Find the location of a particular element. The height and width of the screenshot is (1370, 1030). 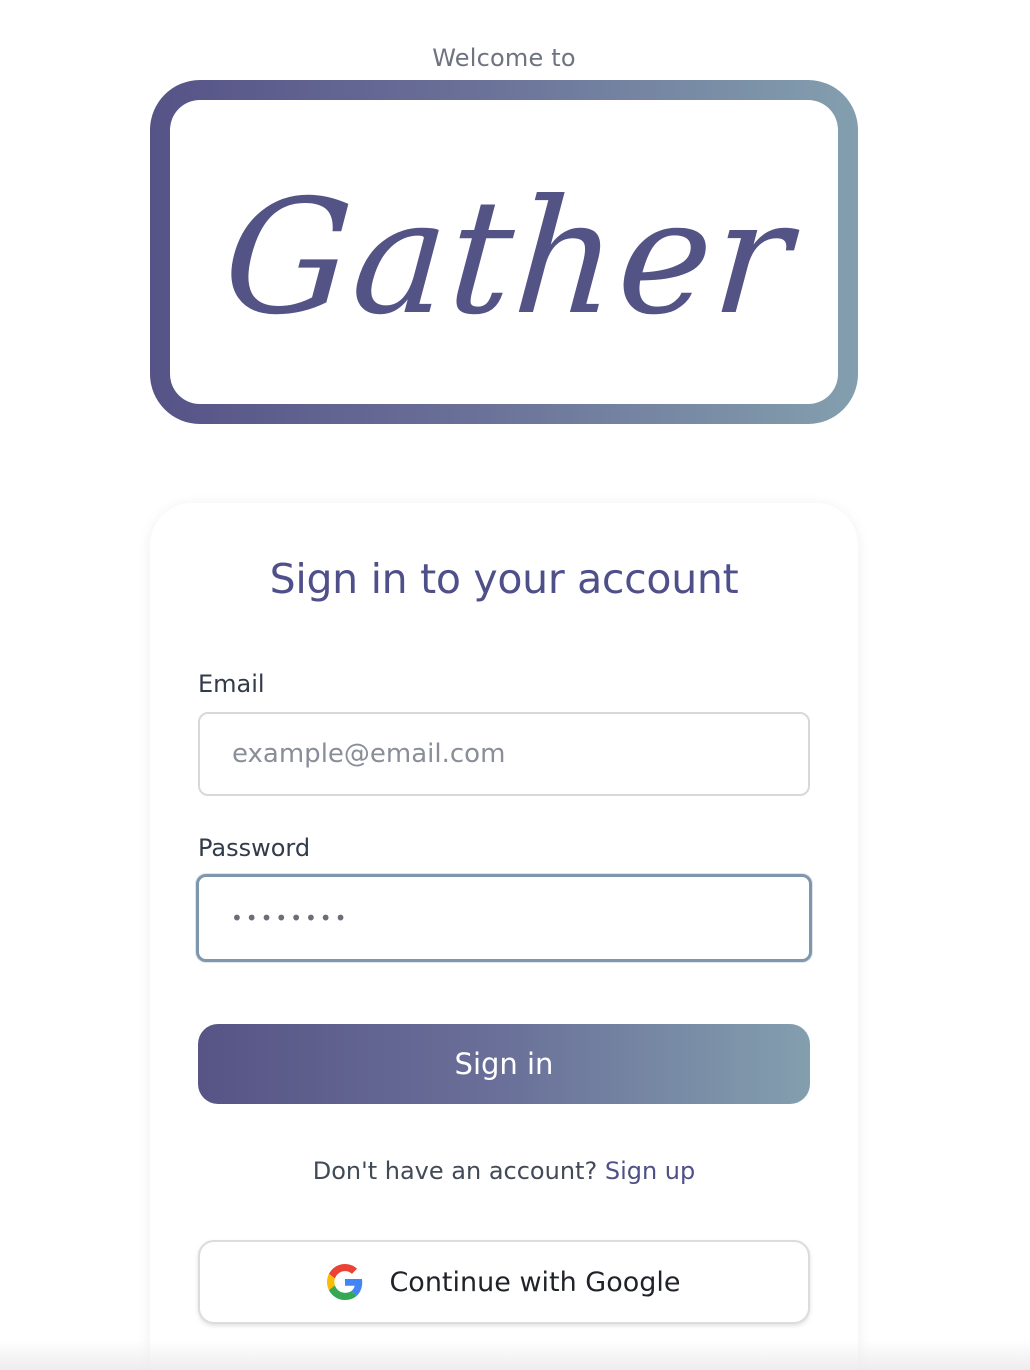

email-input is located at coordinates (504, 754).